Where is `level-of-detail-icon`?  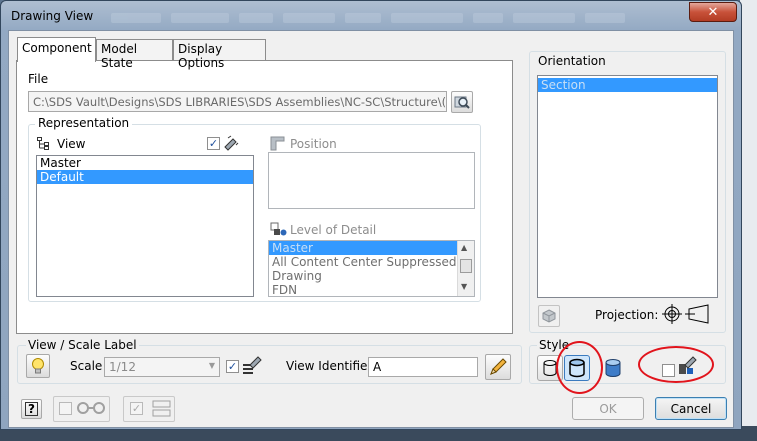 level-of-detail-icon is located at coordinates (278, 229).